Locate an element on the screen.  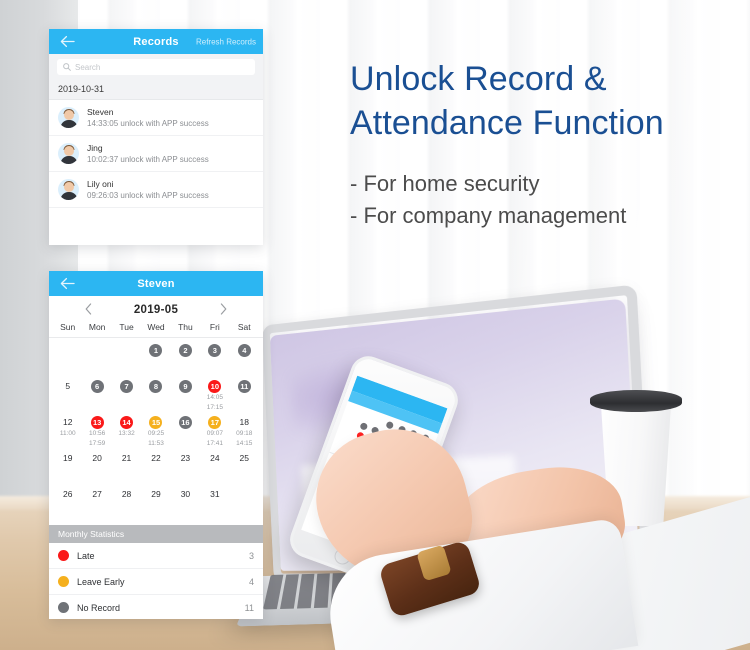
calendar-day-cell: 3 is located at coordinates (214, 359).